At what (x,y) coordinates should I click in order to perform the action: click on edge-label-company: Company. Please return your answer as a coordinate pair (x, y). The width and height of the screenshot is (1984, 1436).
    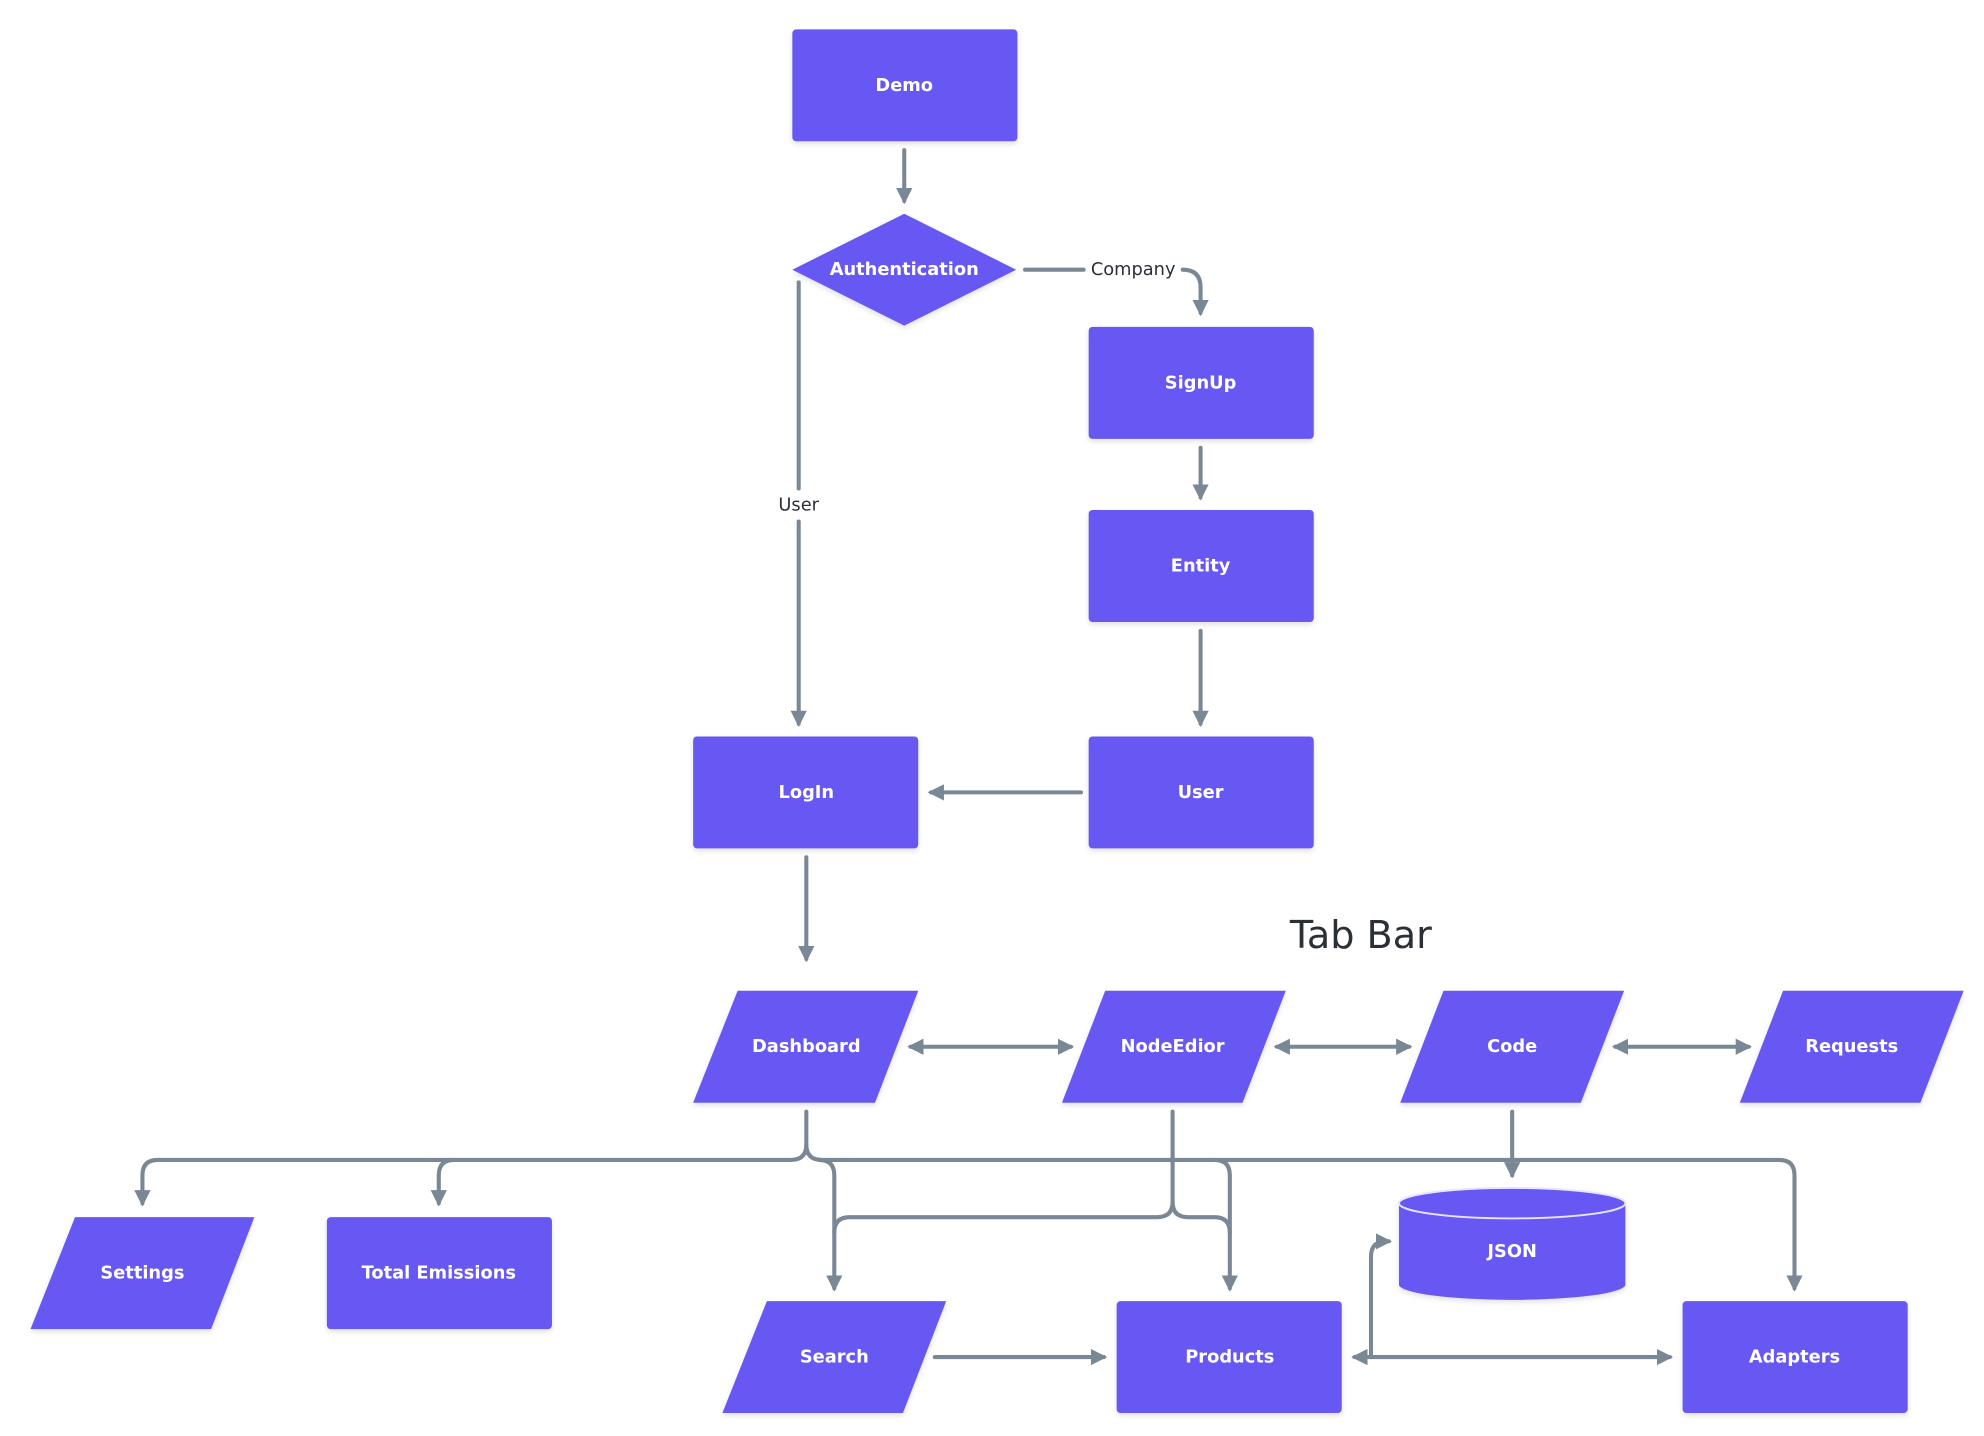
    Looking at the image, I should click on (1133, 269).